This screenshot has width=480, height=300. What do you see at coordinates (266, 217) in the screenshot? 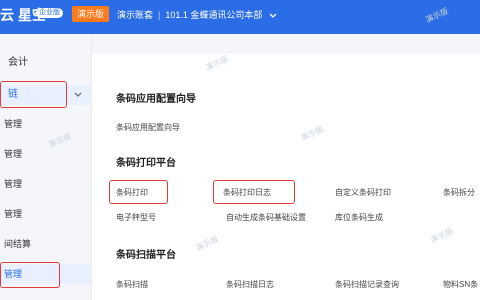
I see `link-auto-barcode-settings: 自动生成条码基础设置` at bounding box center [266, 217].